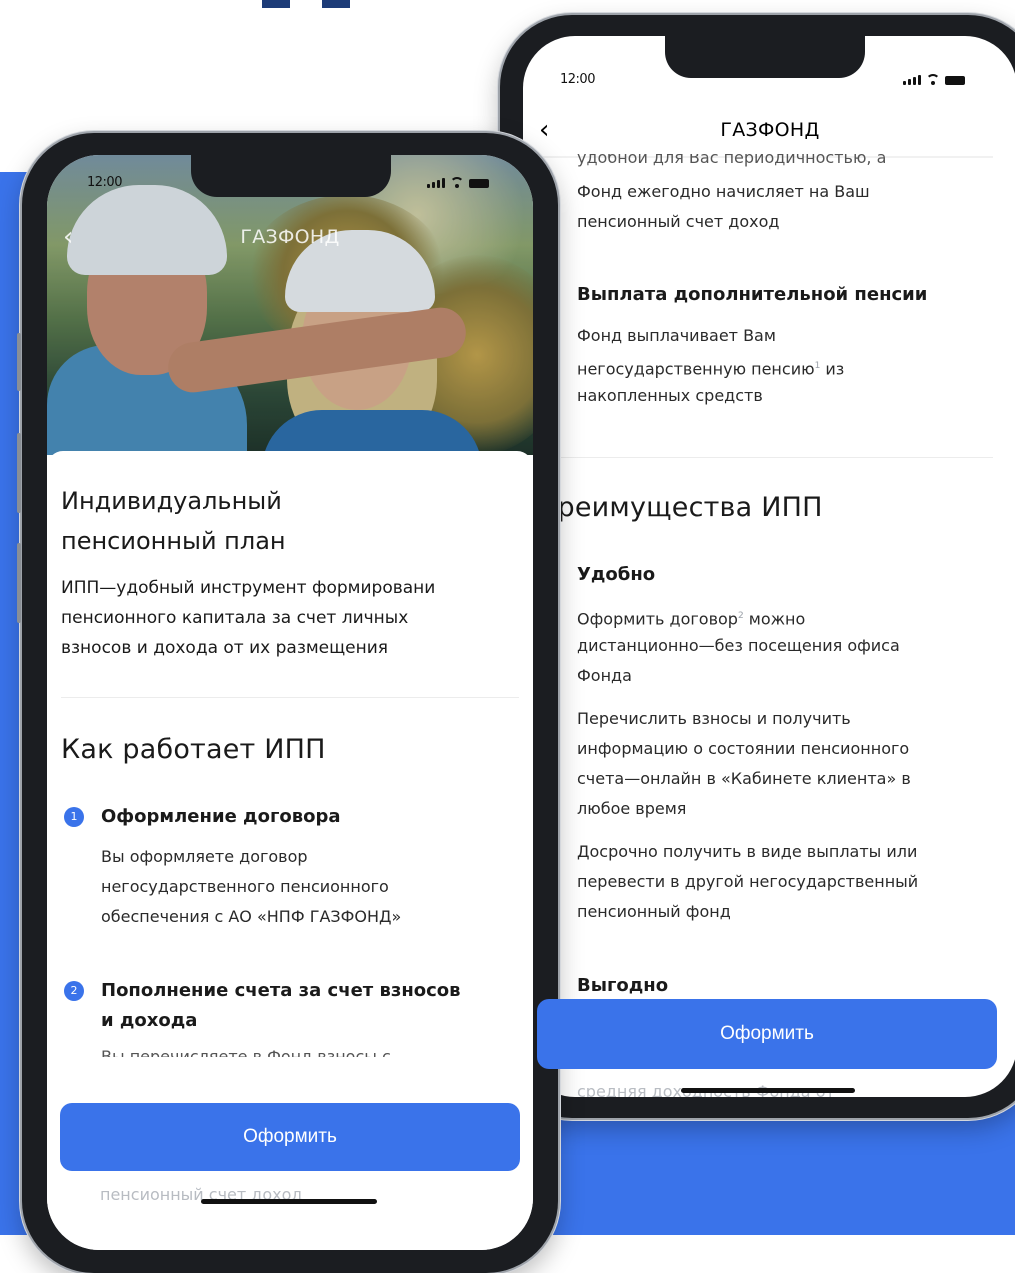 This screenshot has width=1015, height=1273. I want to click on benefit-text: Оформить договор2 можно, so click(691, 619).